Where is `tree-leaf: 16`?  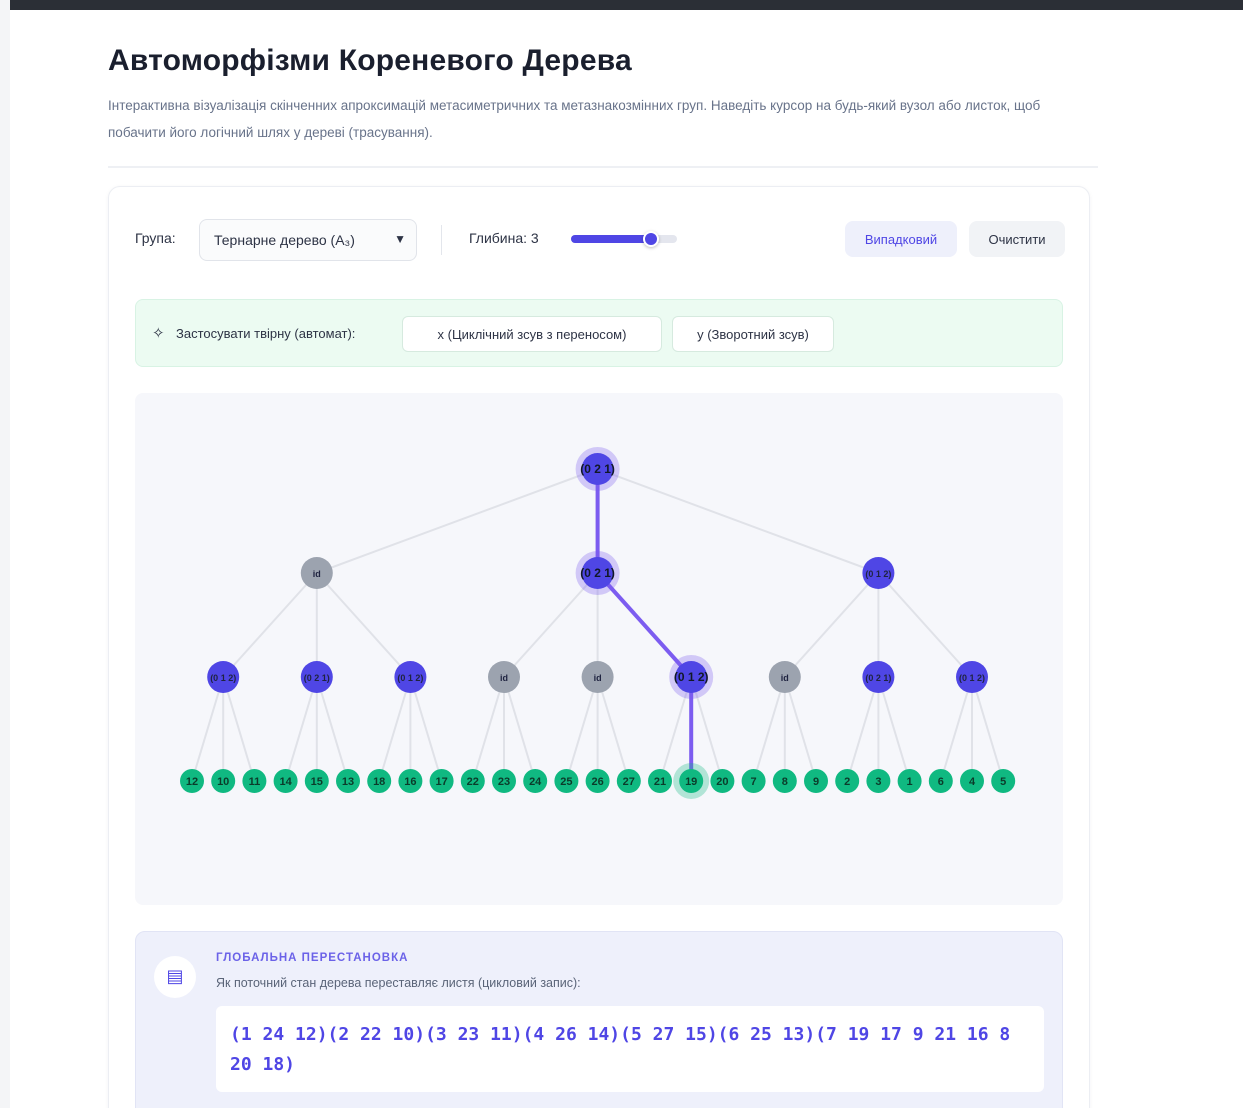
tree-leaf: 16 is located at coordinates (410, 781).